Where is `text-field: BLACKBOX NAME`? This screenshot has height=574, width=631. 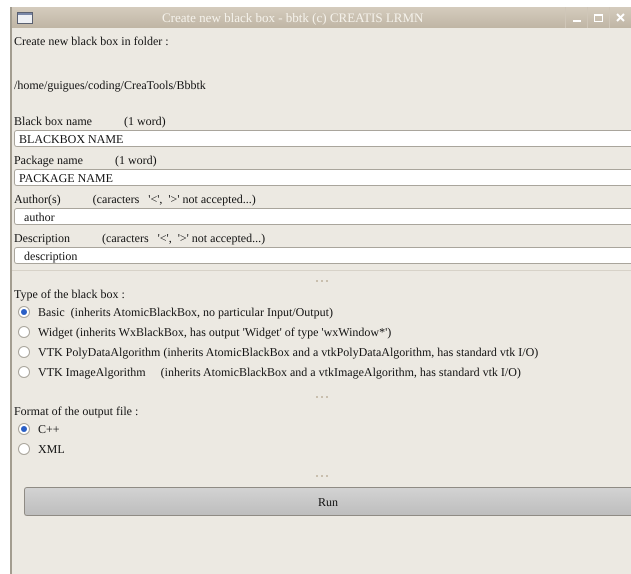
text-field: BLACKBOX NAME is located at coordinates (322, 138).